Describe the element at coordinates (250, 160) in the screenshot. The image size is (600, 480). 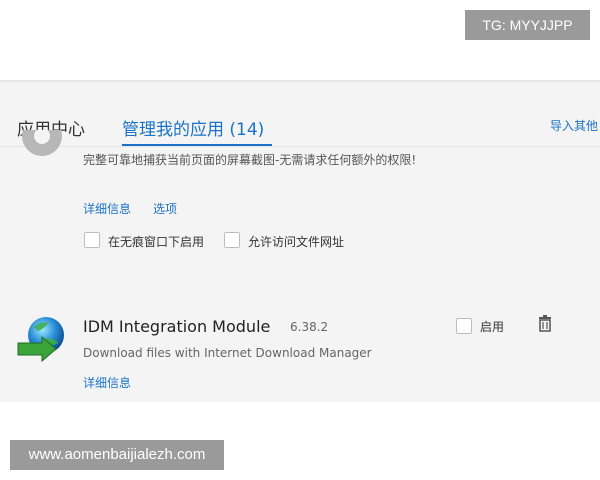
I see `extension-description: 完整可靠地捕获当前页面的屏幕截图-无需请求任何额外的权限!` at that location.